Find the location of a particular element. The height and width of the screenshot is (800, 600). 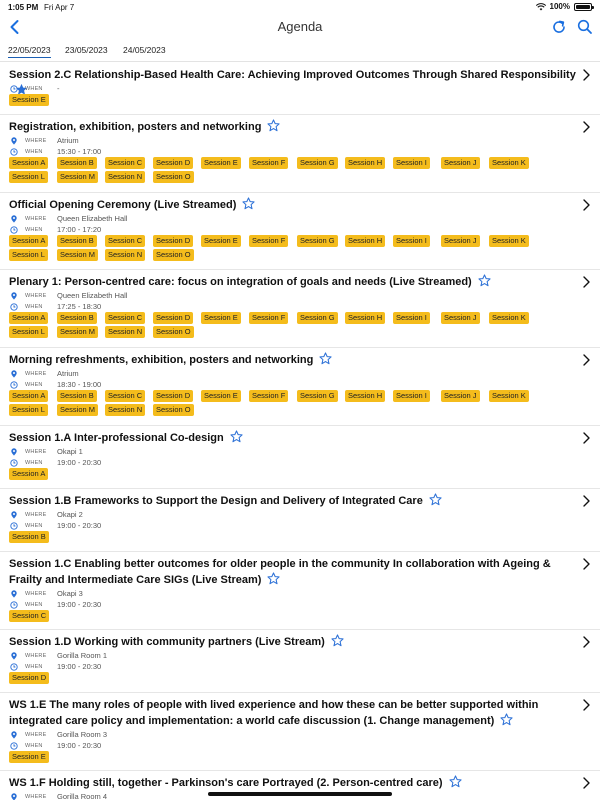

tab-22-05-2023: 22/05/2023 is located at coordinates (29, 51).